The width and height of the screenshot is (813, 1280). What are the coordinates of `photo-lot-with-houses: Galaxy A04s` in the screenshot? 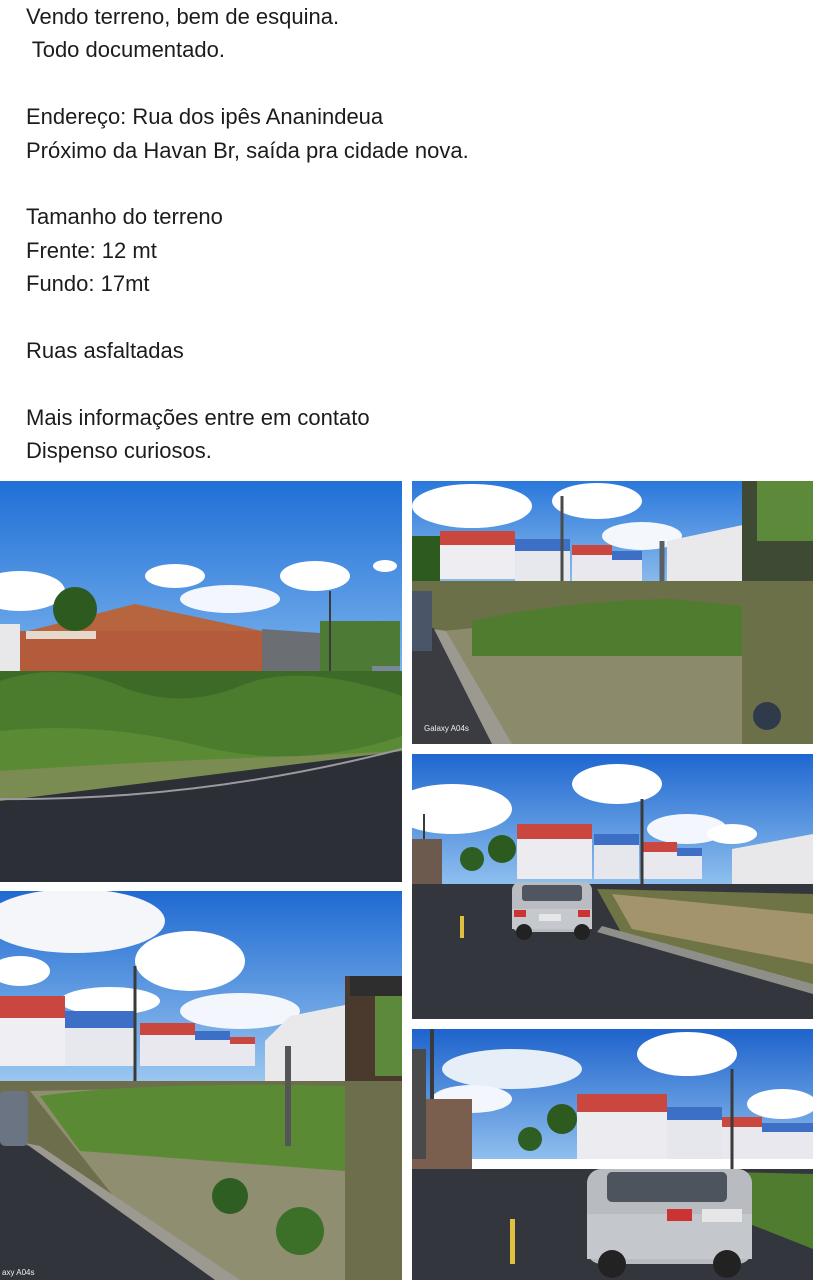 It's located at (612, 612).